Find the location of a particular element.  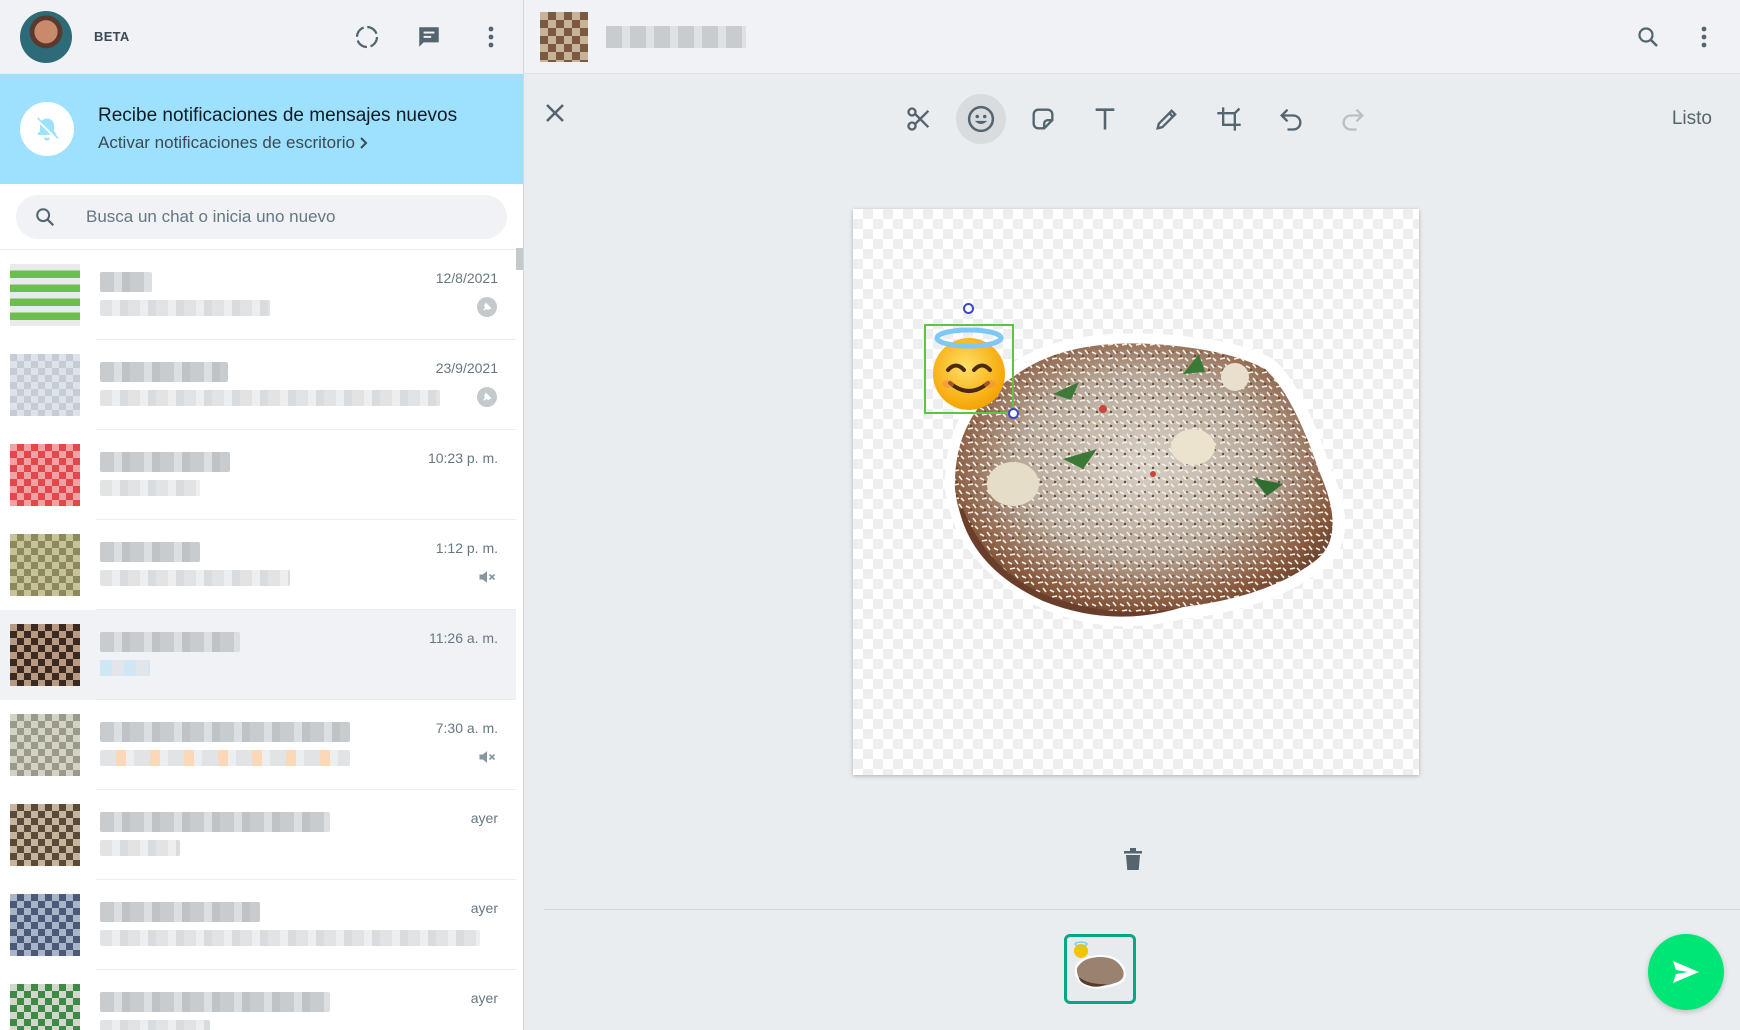

sticker-icon is located at coordinates (1043, 119).